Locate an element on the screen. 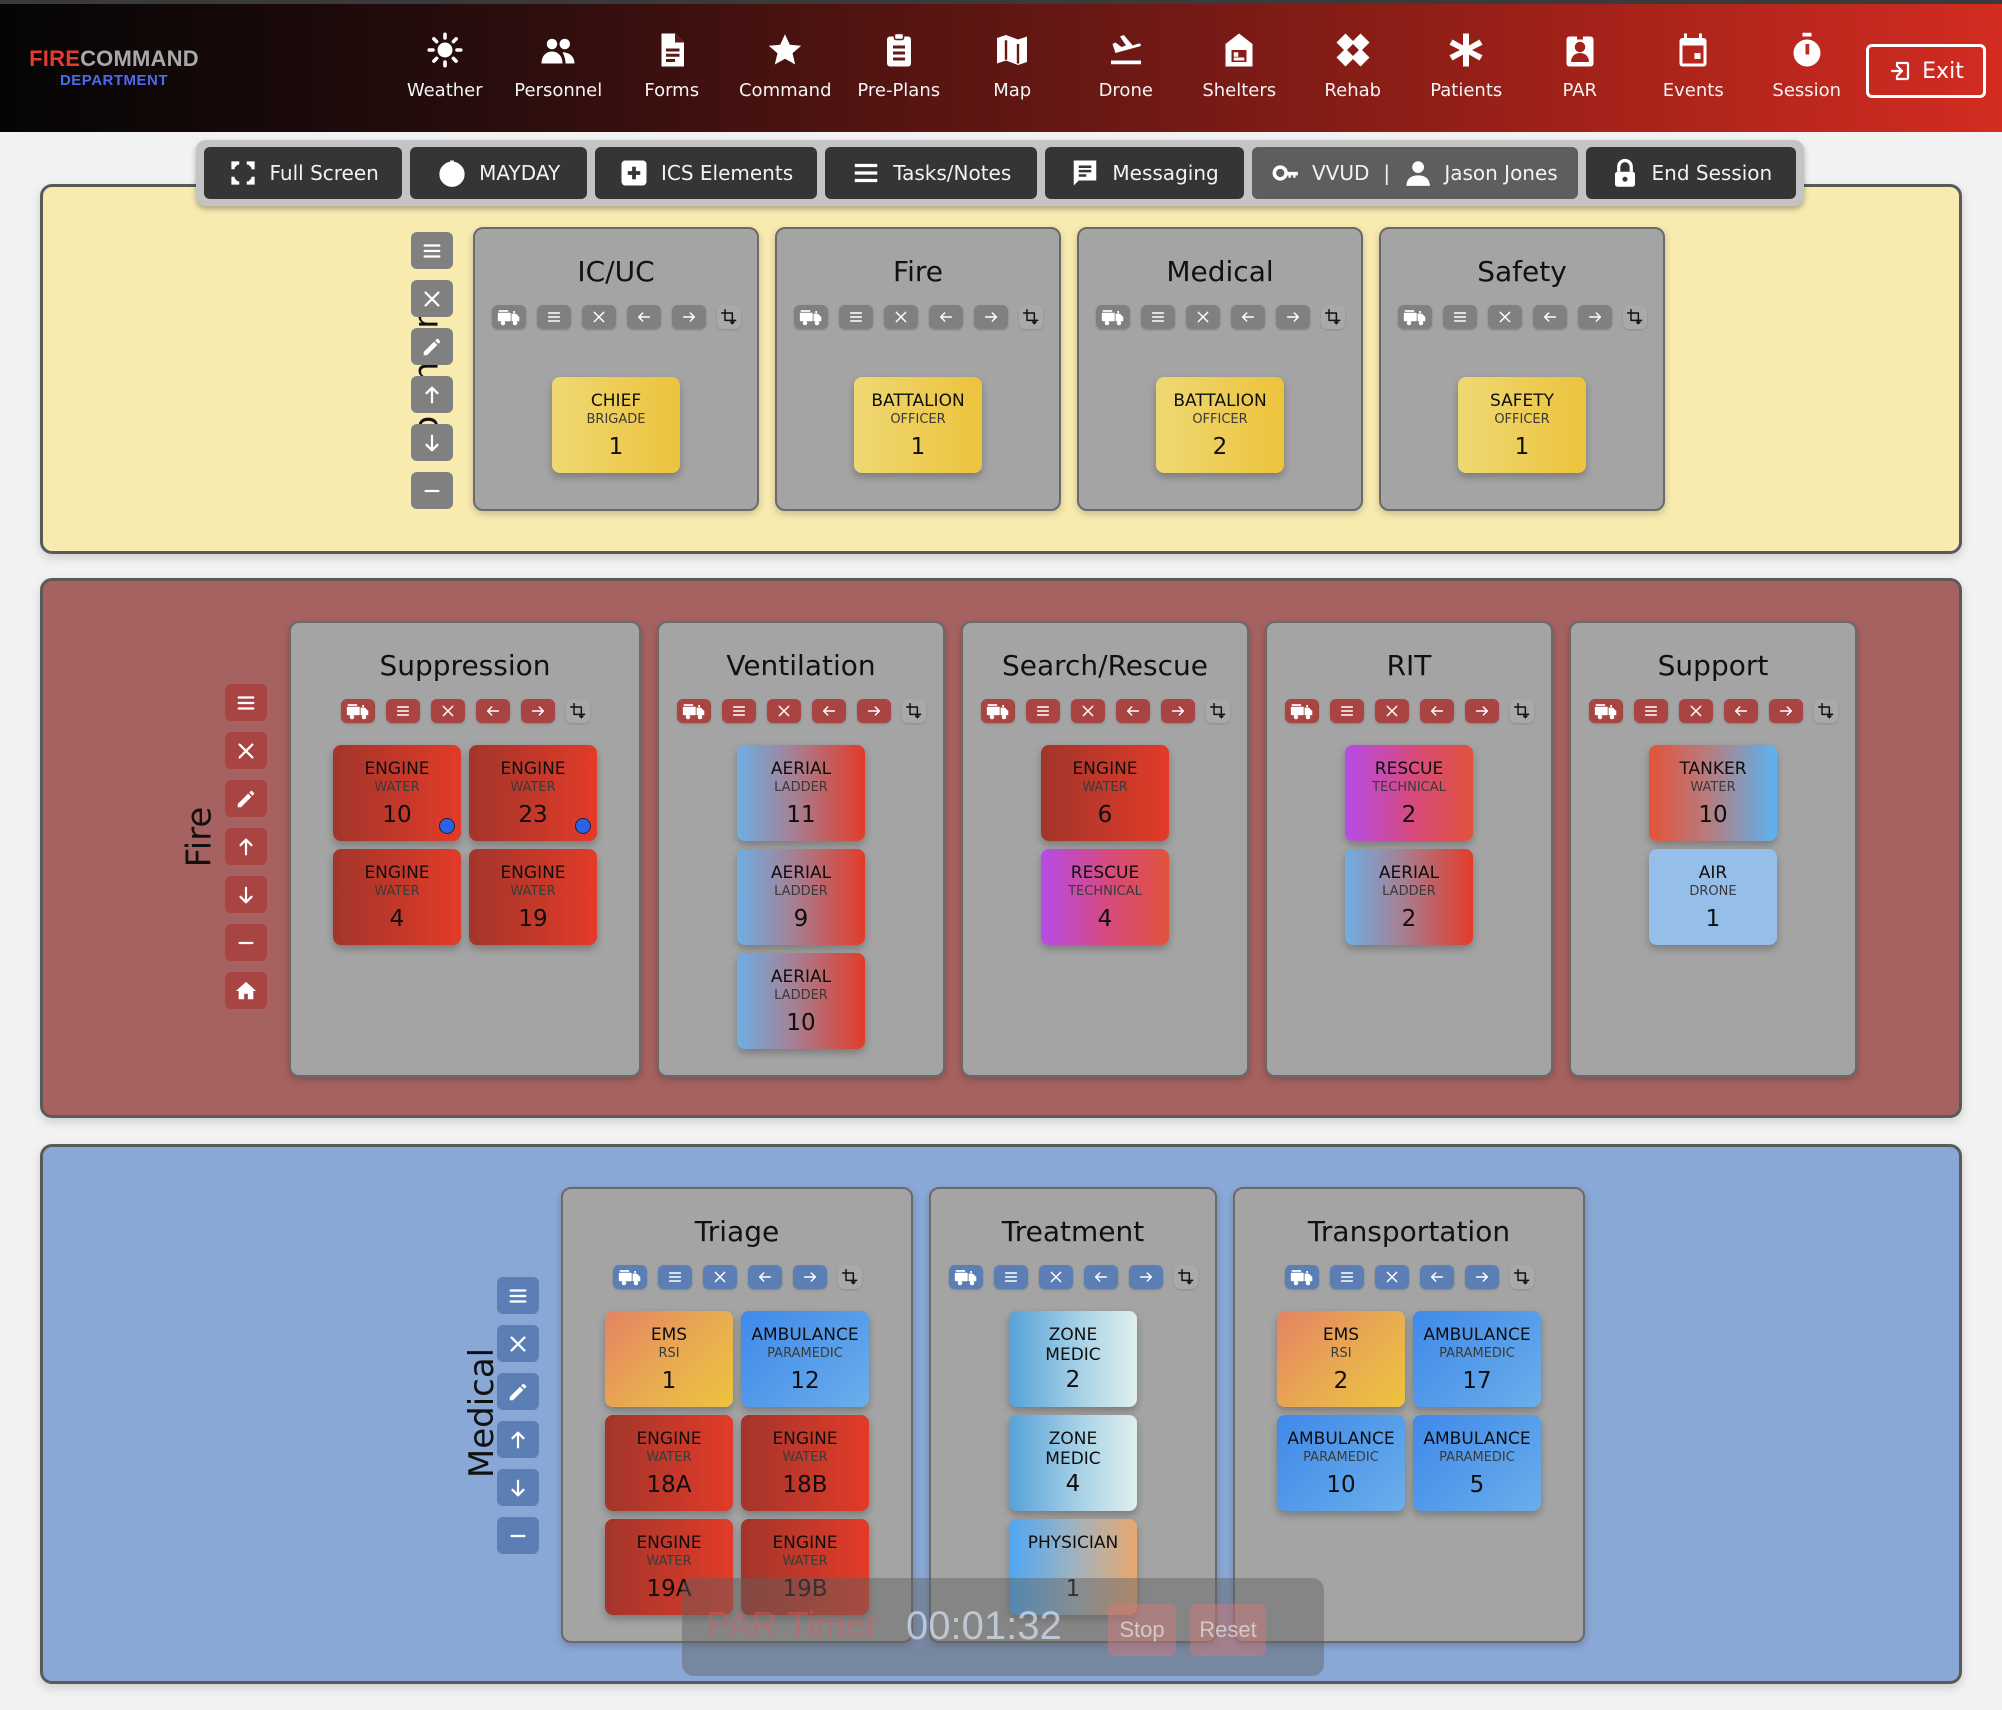 The width and height of the screenshot is (2002, 1710). unit-card: ENGINE WATER 18B is located at coordinates (805, 1463).